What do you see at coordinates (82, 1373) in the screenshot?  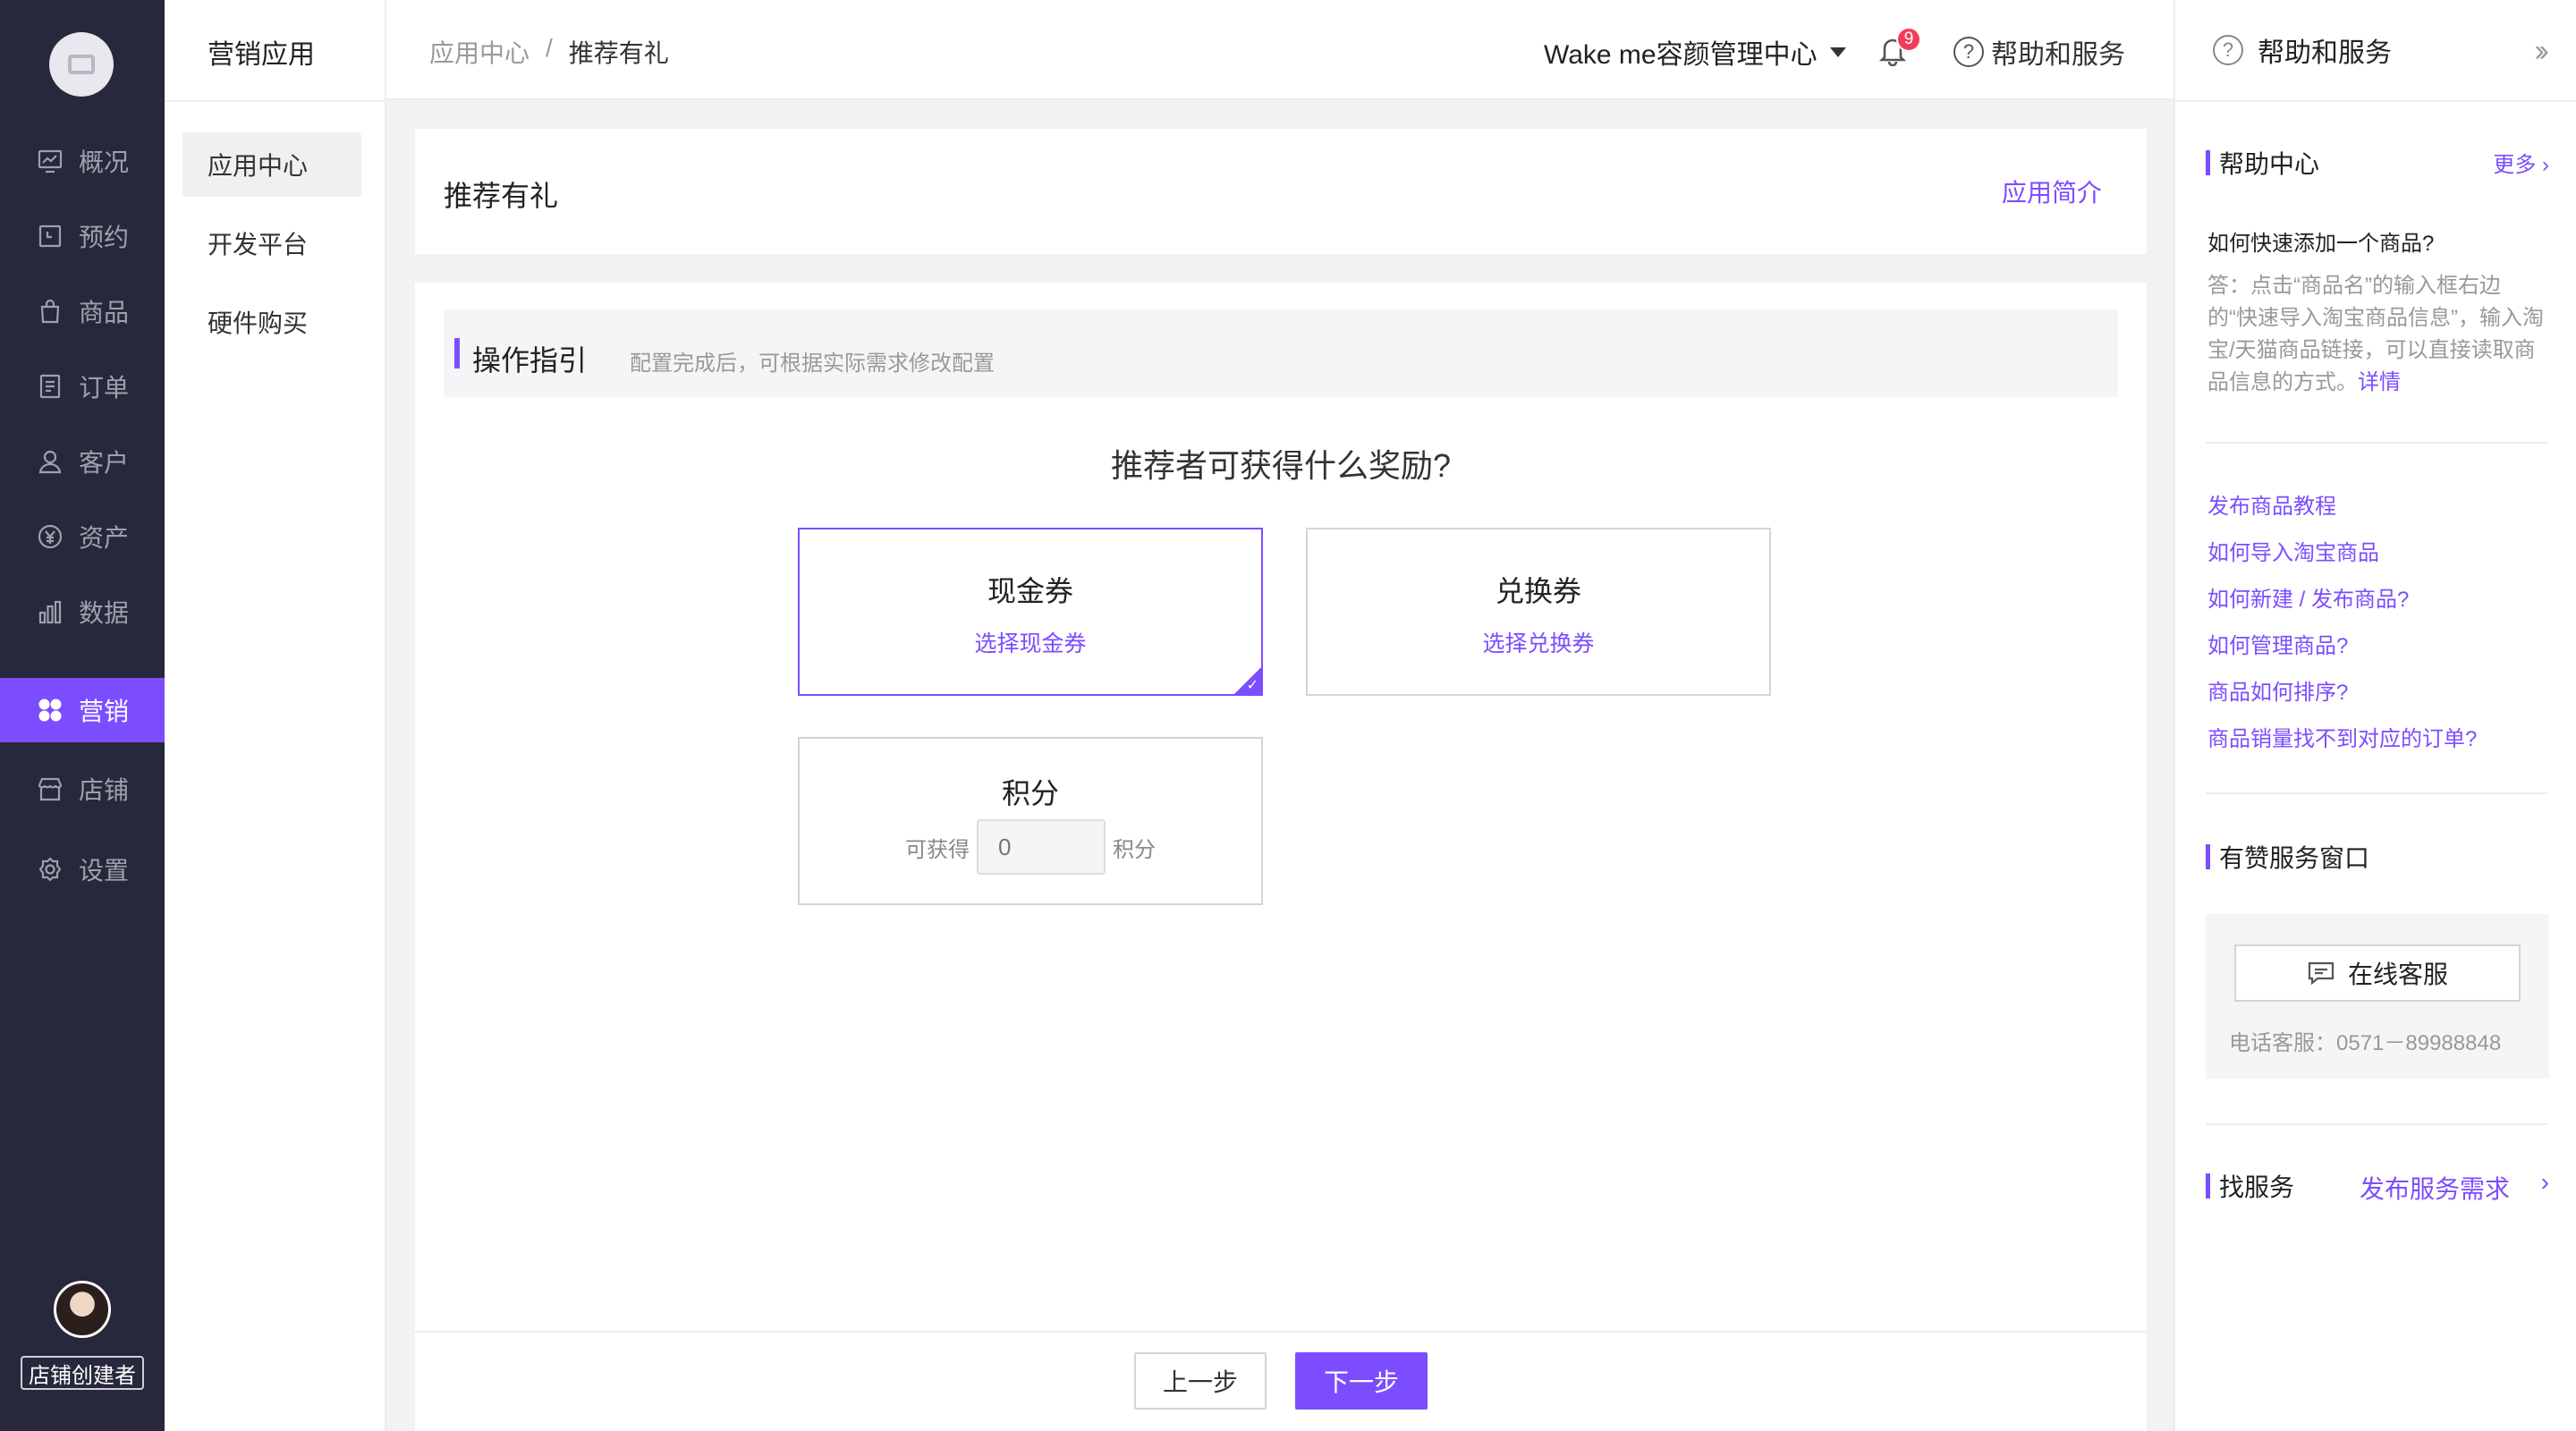 I see `role-badge: 店铺创建者` at bounding box center [82, 1373].